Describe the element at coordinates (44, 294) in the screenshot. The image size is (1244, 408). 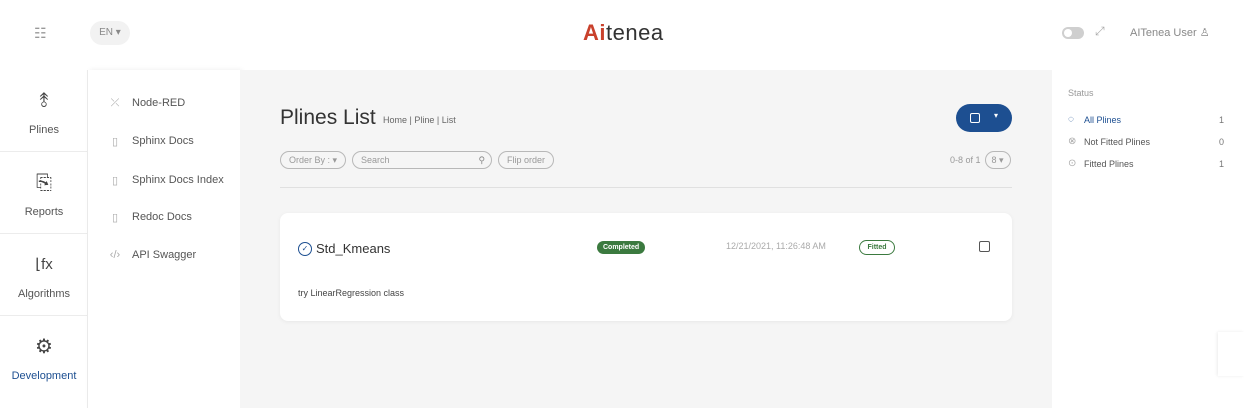
I see `sidebar-item-label: Algorithms` at that location.